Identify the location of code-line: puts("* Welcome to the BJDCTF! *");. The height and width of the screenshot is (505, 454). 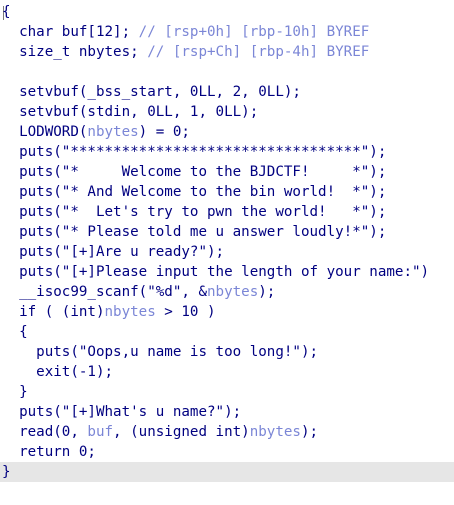
(227, 172).